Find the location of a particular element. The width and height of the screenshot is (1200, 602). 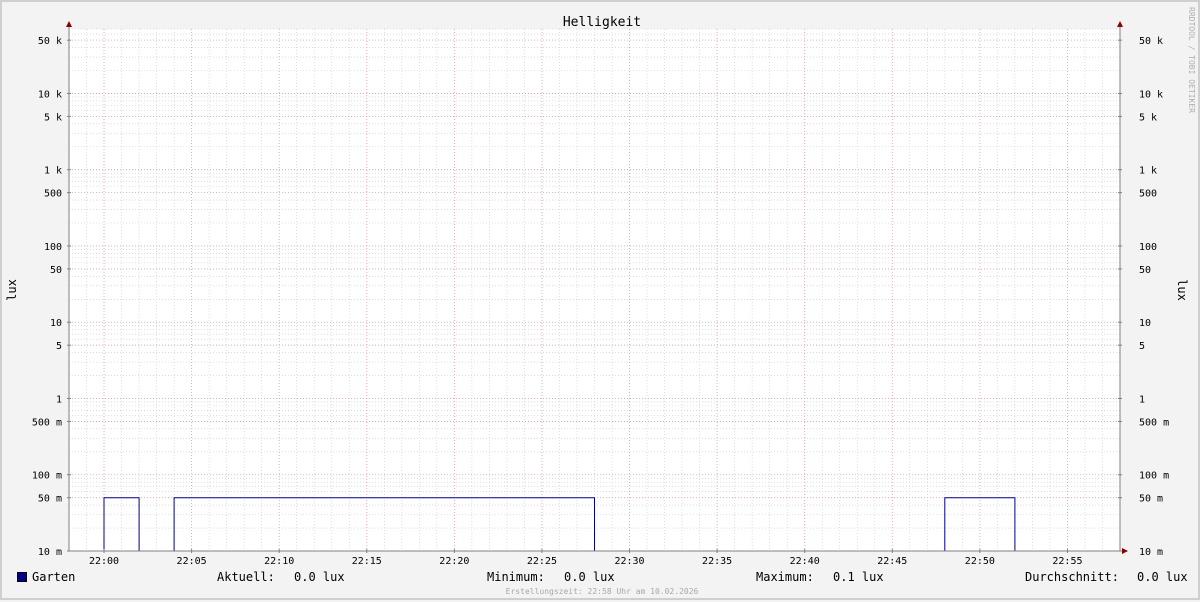

watermark: RRDTOOL / TOBI OETIKER is located at coordinates (1191, 60).